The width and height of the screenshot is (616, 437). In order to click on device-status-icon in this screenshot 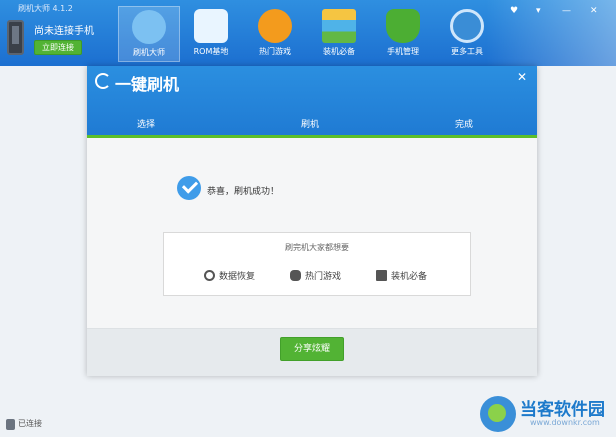, I will do `click(10, 424)`.